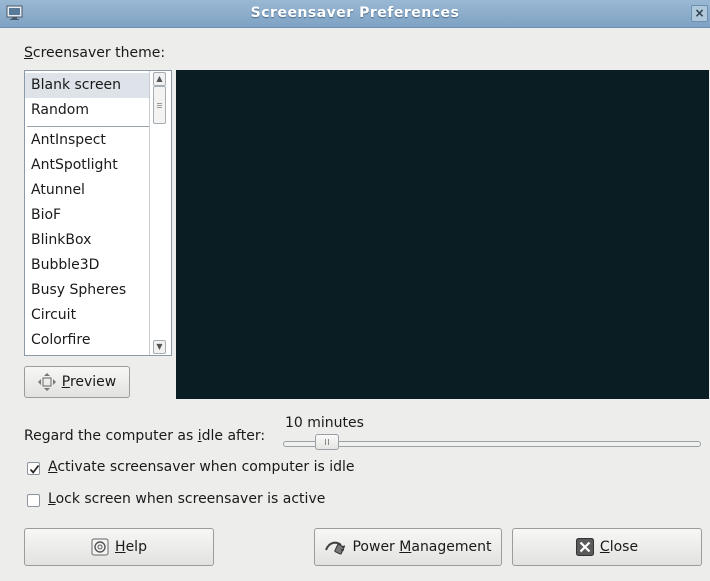 This screenshot has width=710, height=581. I want to click on idle-label: Regard the computer as idle after:, so click(145, 436).